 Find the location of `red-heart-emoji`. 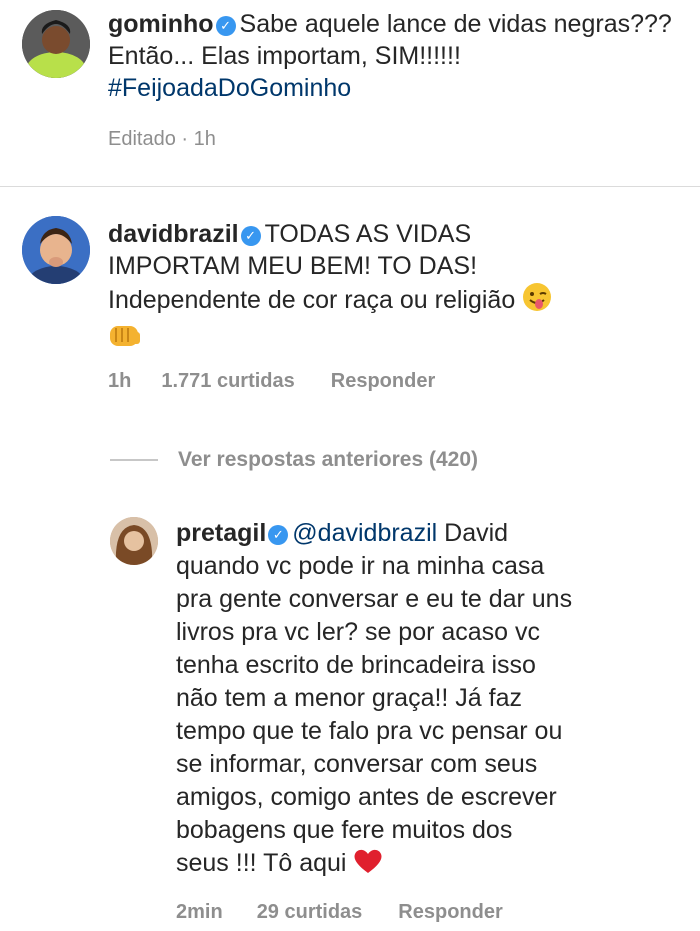

red-heart-emoji is located at coordinates (368, 865).